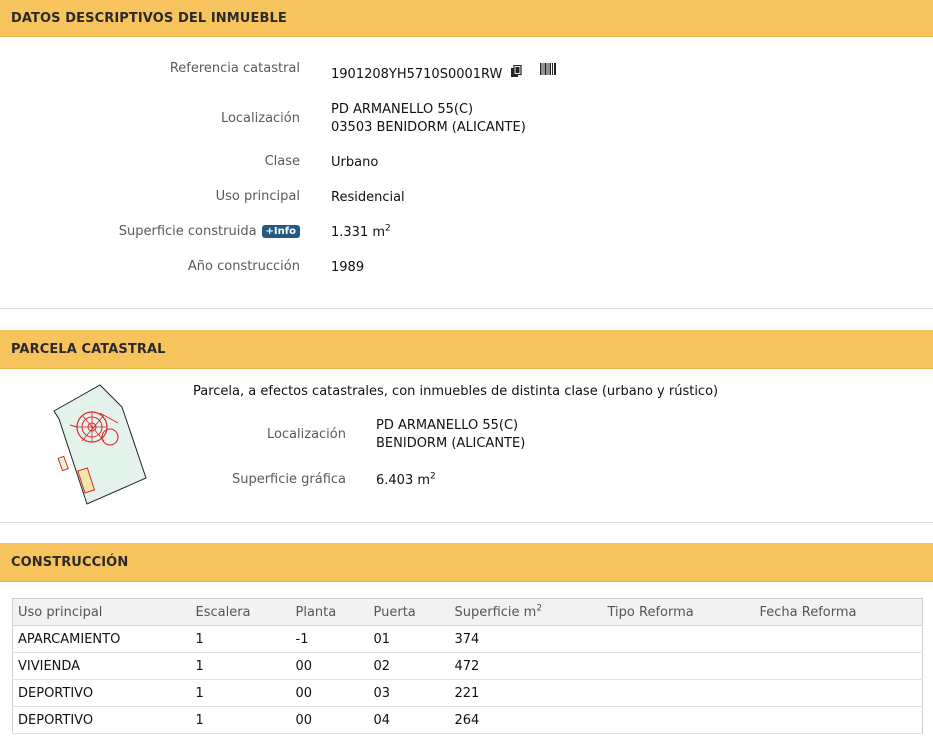 This screenshot has width=933, height=742. Describe the element at coordinates (526, 720) in the screenshot. I see `cell-superficie: 264` at that location.